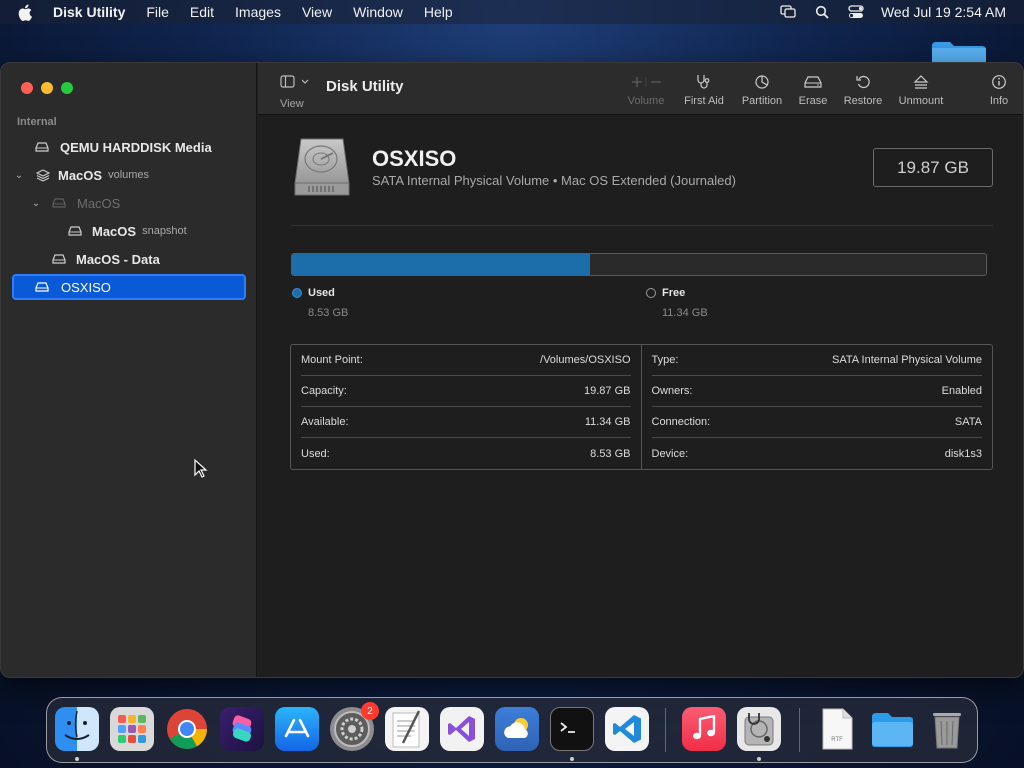 This screenshot has width=1024, height=768. I want to click on launchpad-icon, so click(132, 729).